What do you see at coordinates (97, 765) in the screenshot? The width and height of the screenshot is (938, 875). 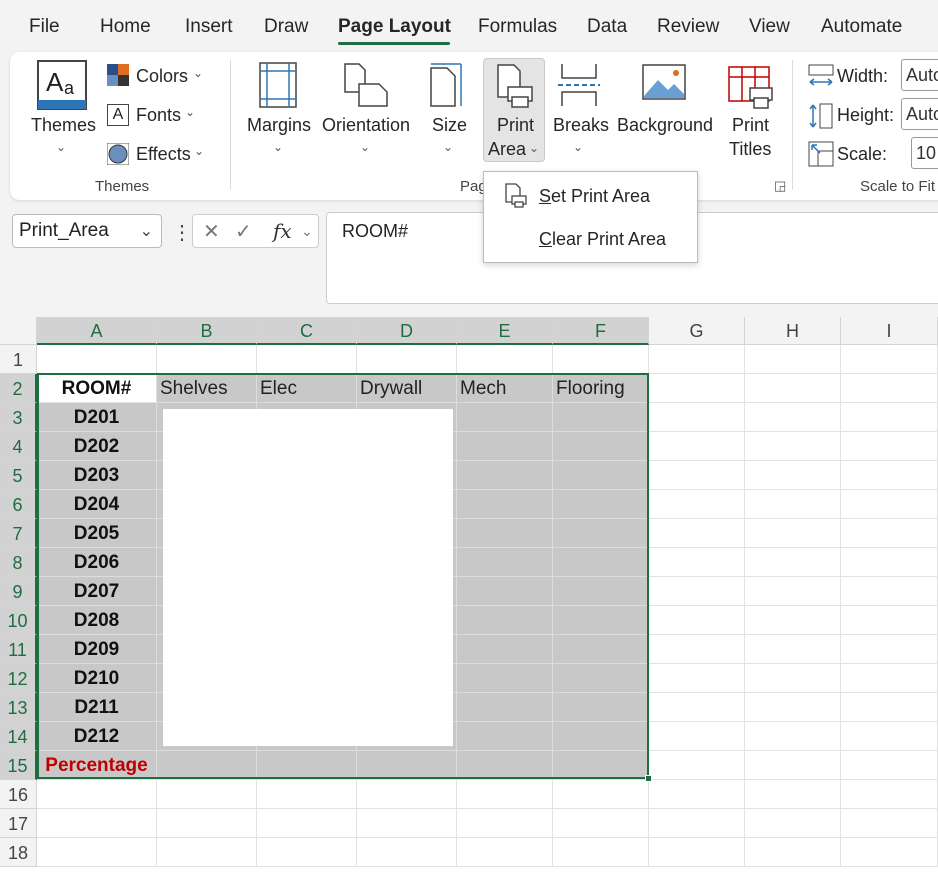 I see `percentage-cell: Percentage` at bounding box center [97, 765].